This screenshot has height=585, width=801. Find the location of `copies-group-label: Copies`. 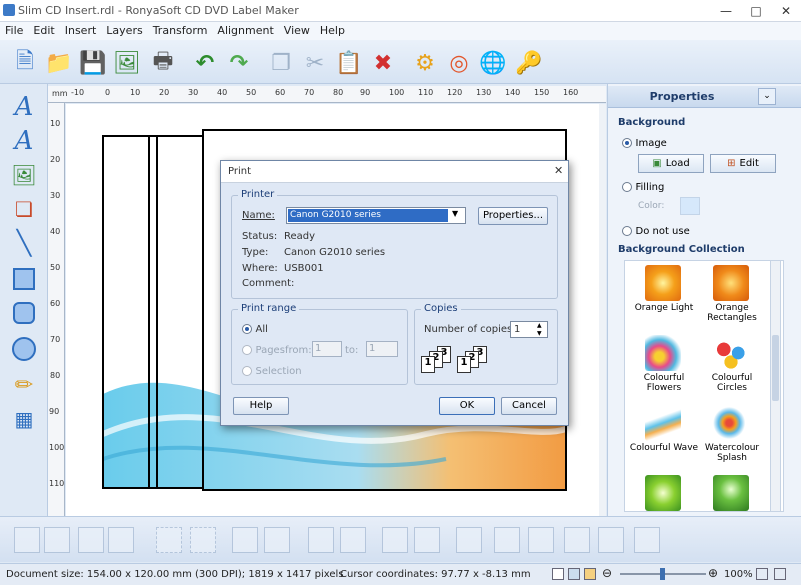

copies-group-label: Copies is located at coordinates (441, 308).